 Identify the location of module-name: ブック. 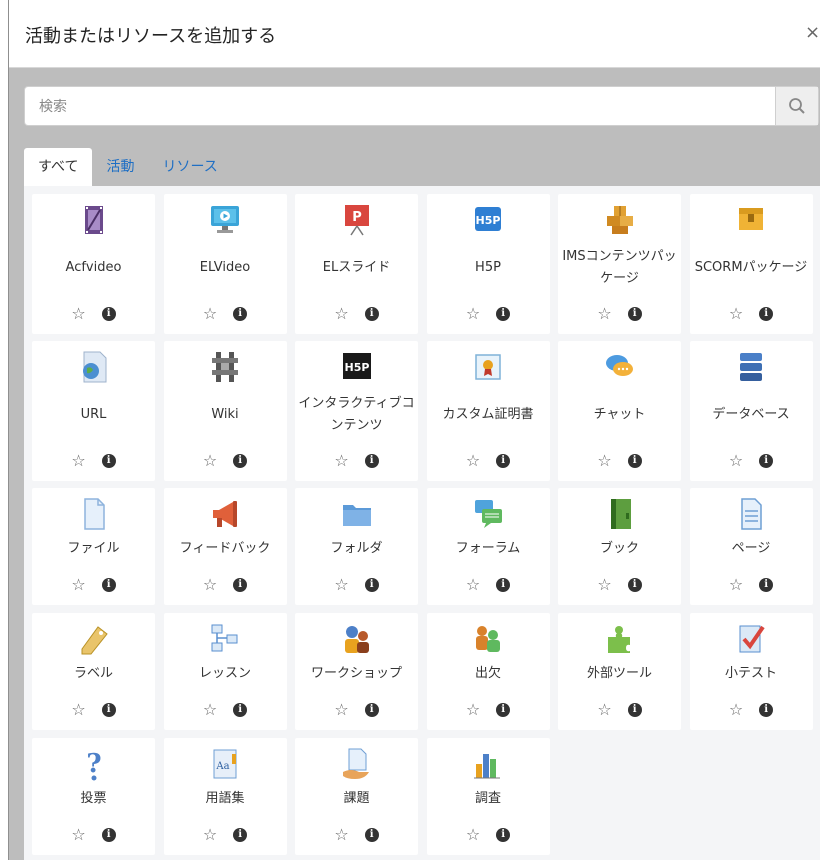
(619, 548).